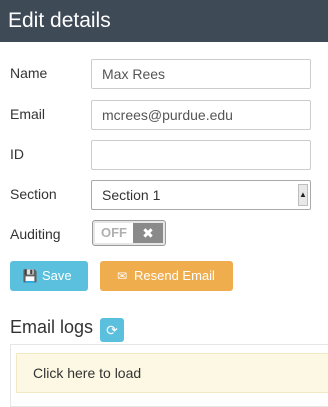 This screenshot has height=407, width=328. What do you see at coordinates (303, 195) in the screenshot?
I see `chevron-down-icon: ▲` at bounding box center [303, 195].